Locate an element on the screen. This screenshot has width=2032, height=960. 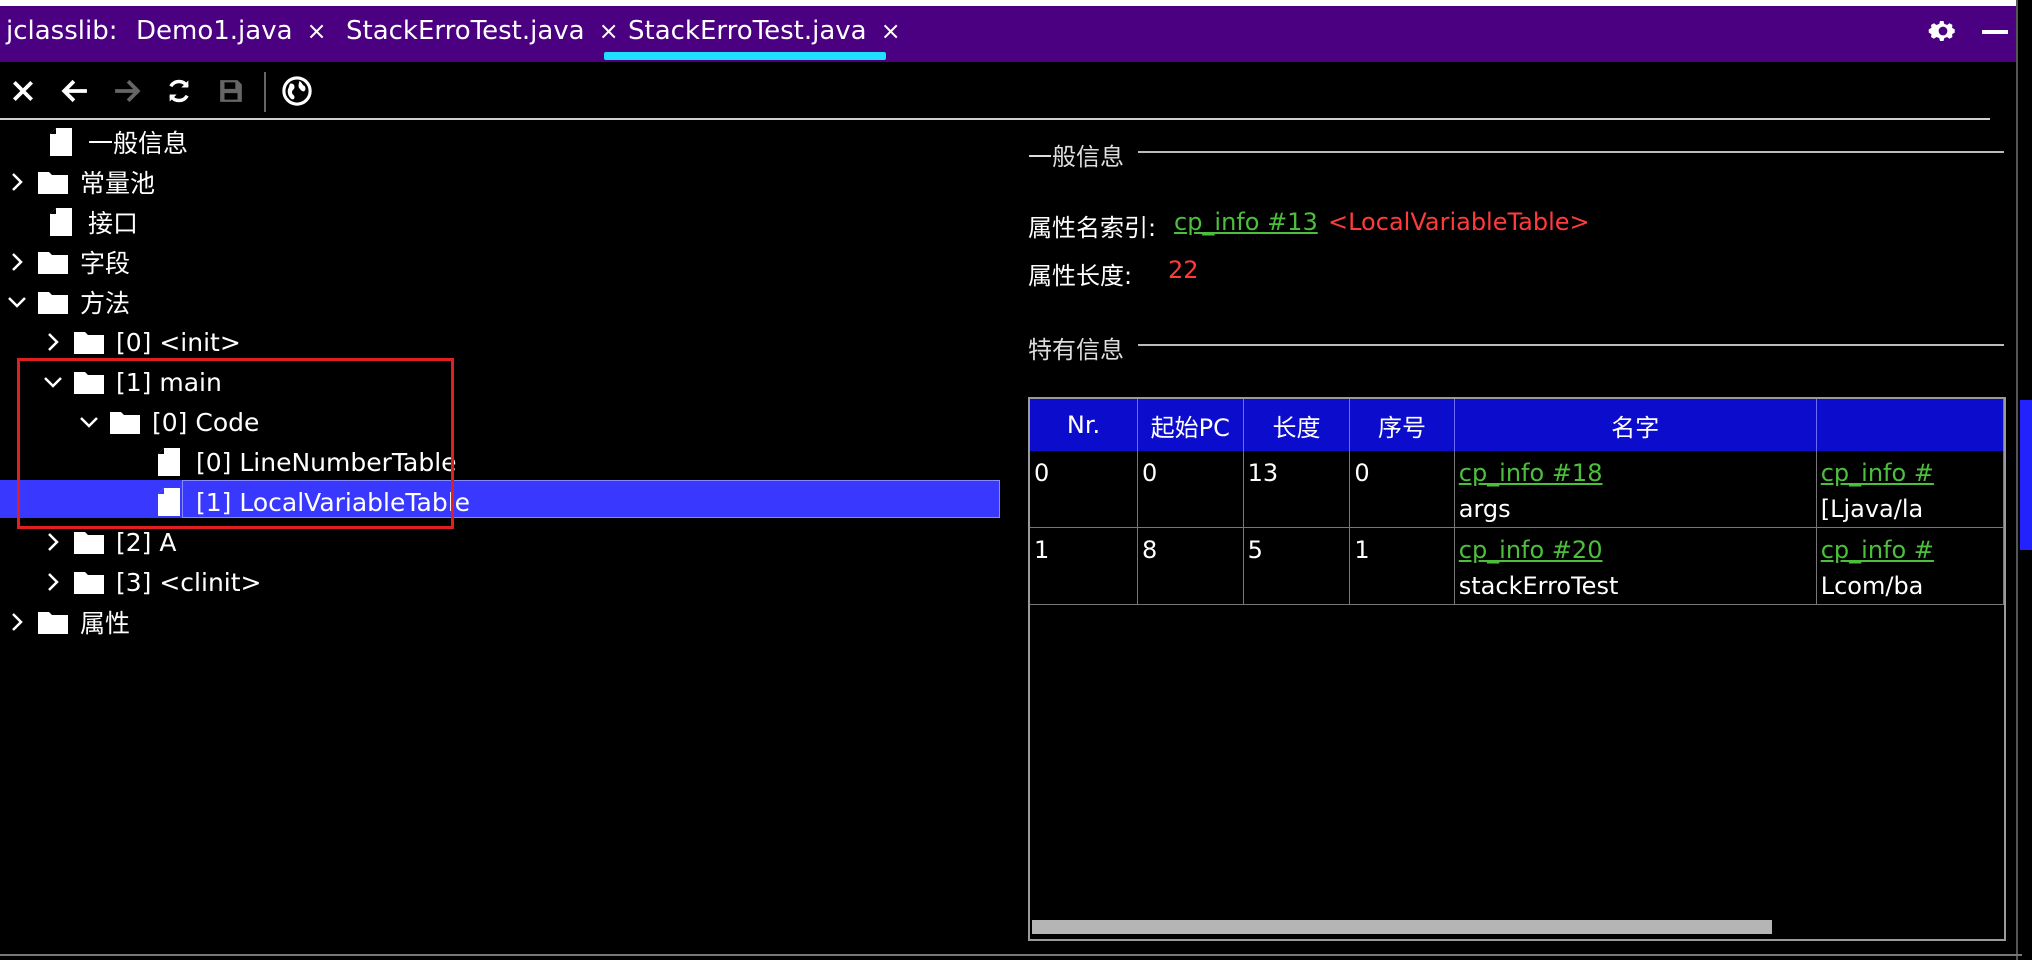
tree-item-label: 属性 is located at coordinates (105, 623).